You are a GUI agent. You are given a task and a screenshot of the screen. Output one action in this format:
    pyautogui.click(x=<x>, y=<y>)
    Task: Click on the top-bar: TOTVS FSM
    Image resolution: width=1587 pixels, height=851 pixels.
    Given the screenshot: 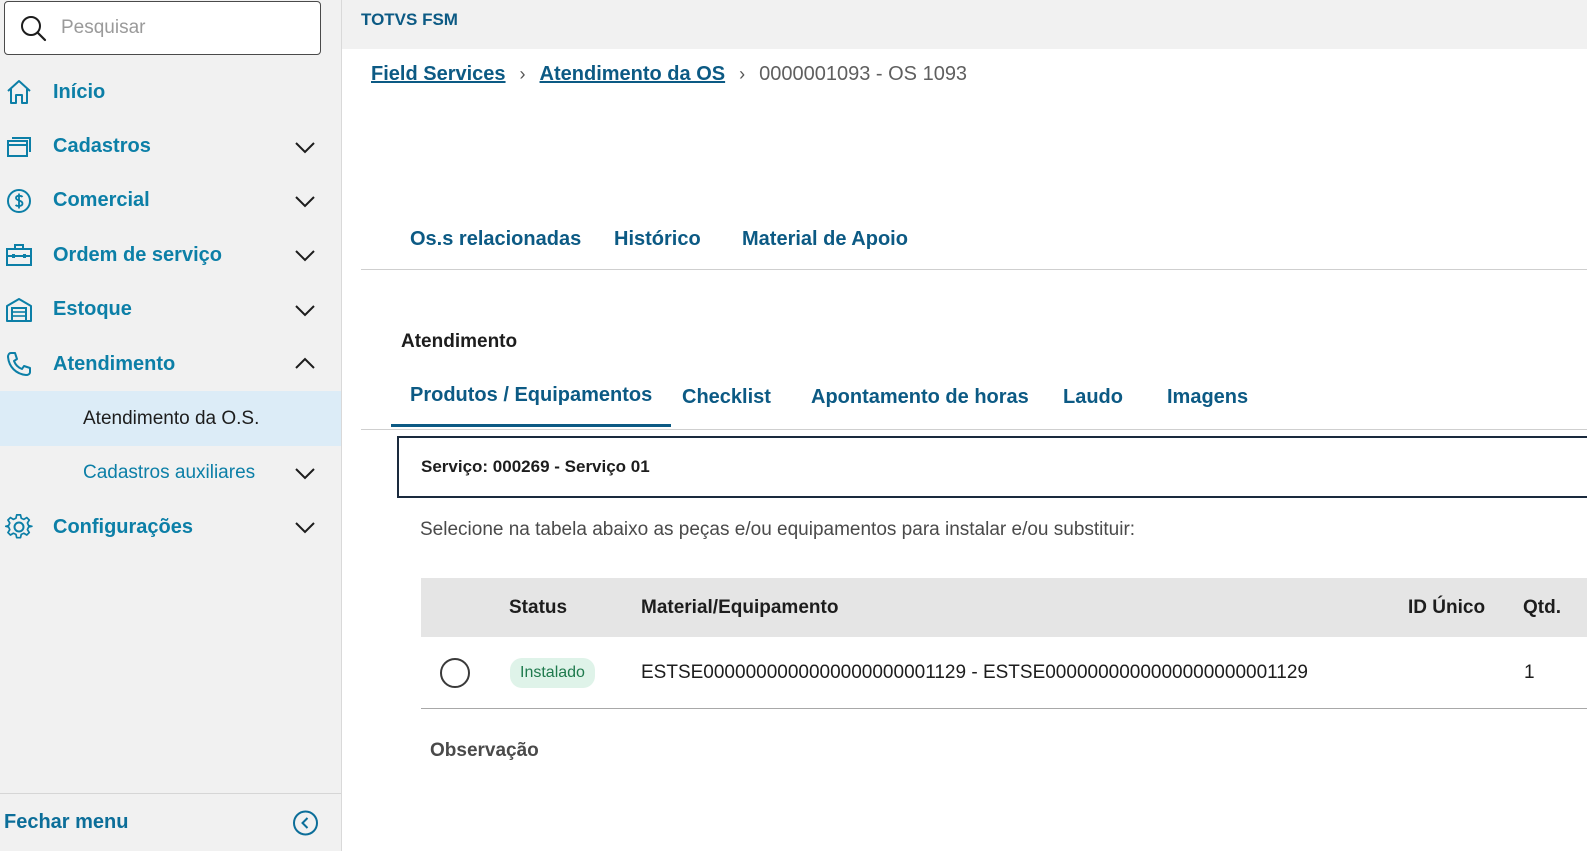 What is the action you would take?
    pyautogui.click(x=964, y=24)
    